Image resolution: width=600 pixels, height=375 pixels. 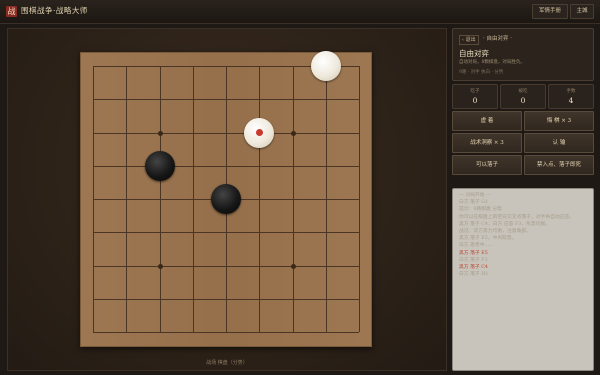 I want to click on stat-label: 被吃, so click(x=523, y=91).